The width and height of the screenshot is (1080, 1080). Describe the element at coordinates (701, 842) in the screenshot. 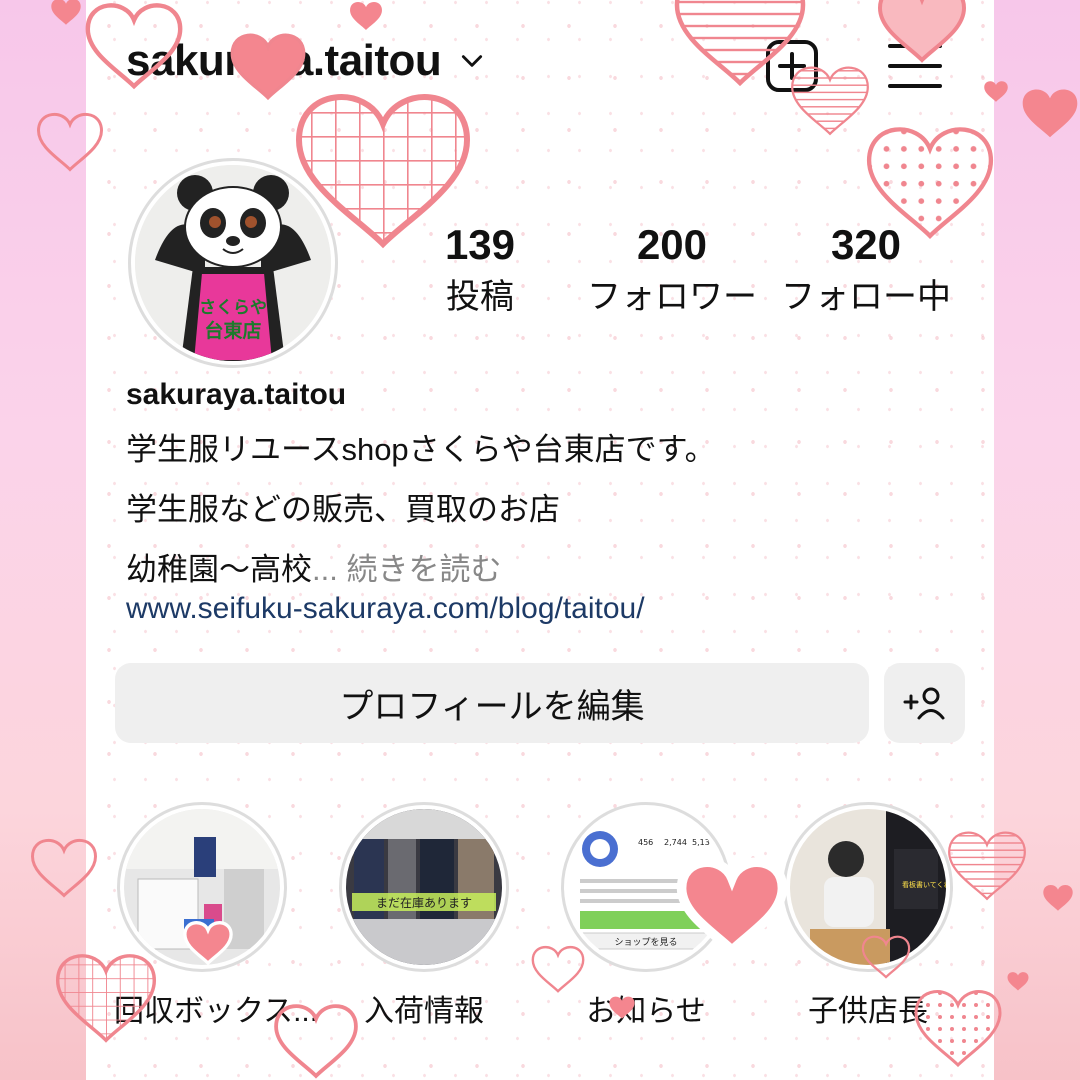

I see `mini-stat-3: 5,13` at that location.